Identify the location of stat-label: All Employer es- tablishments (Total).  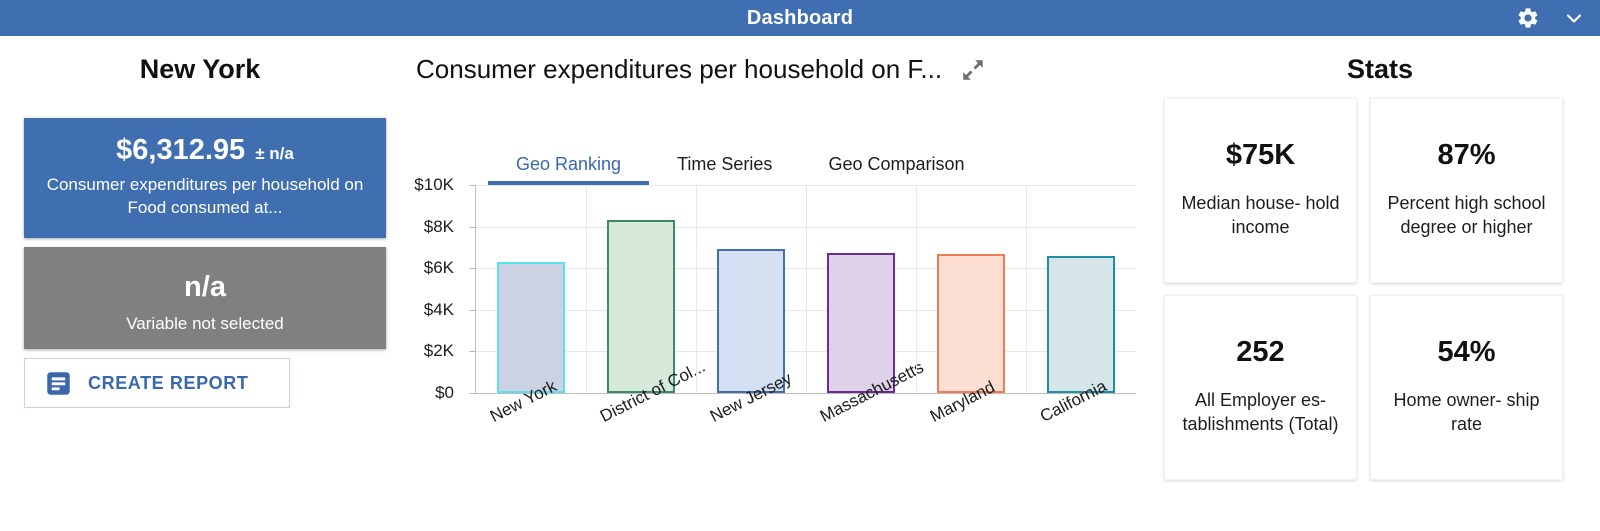
(1260, 412).